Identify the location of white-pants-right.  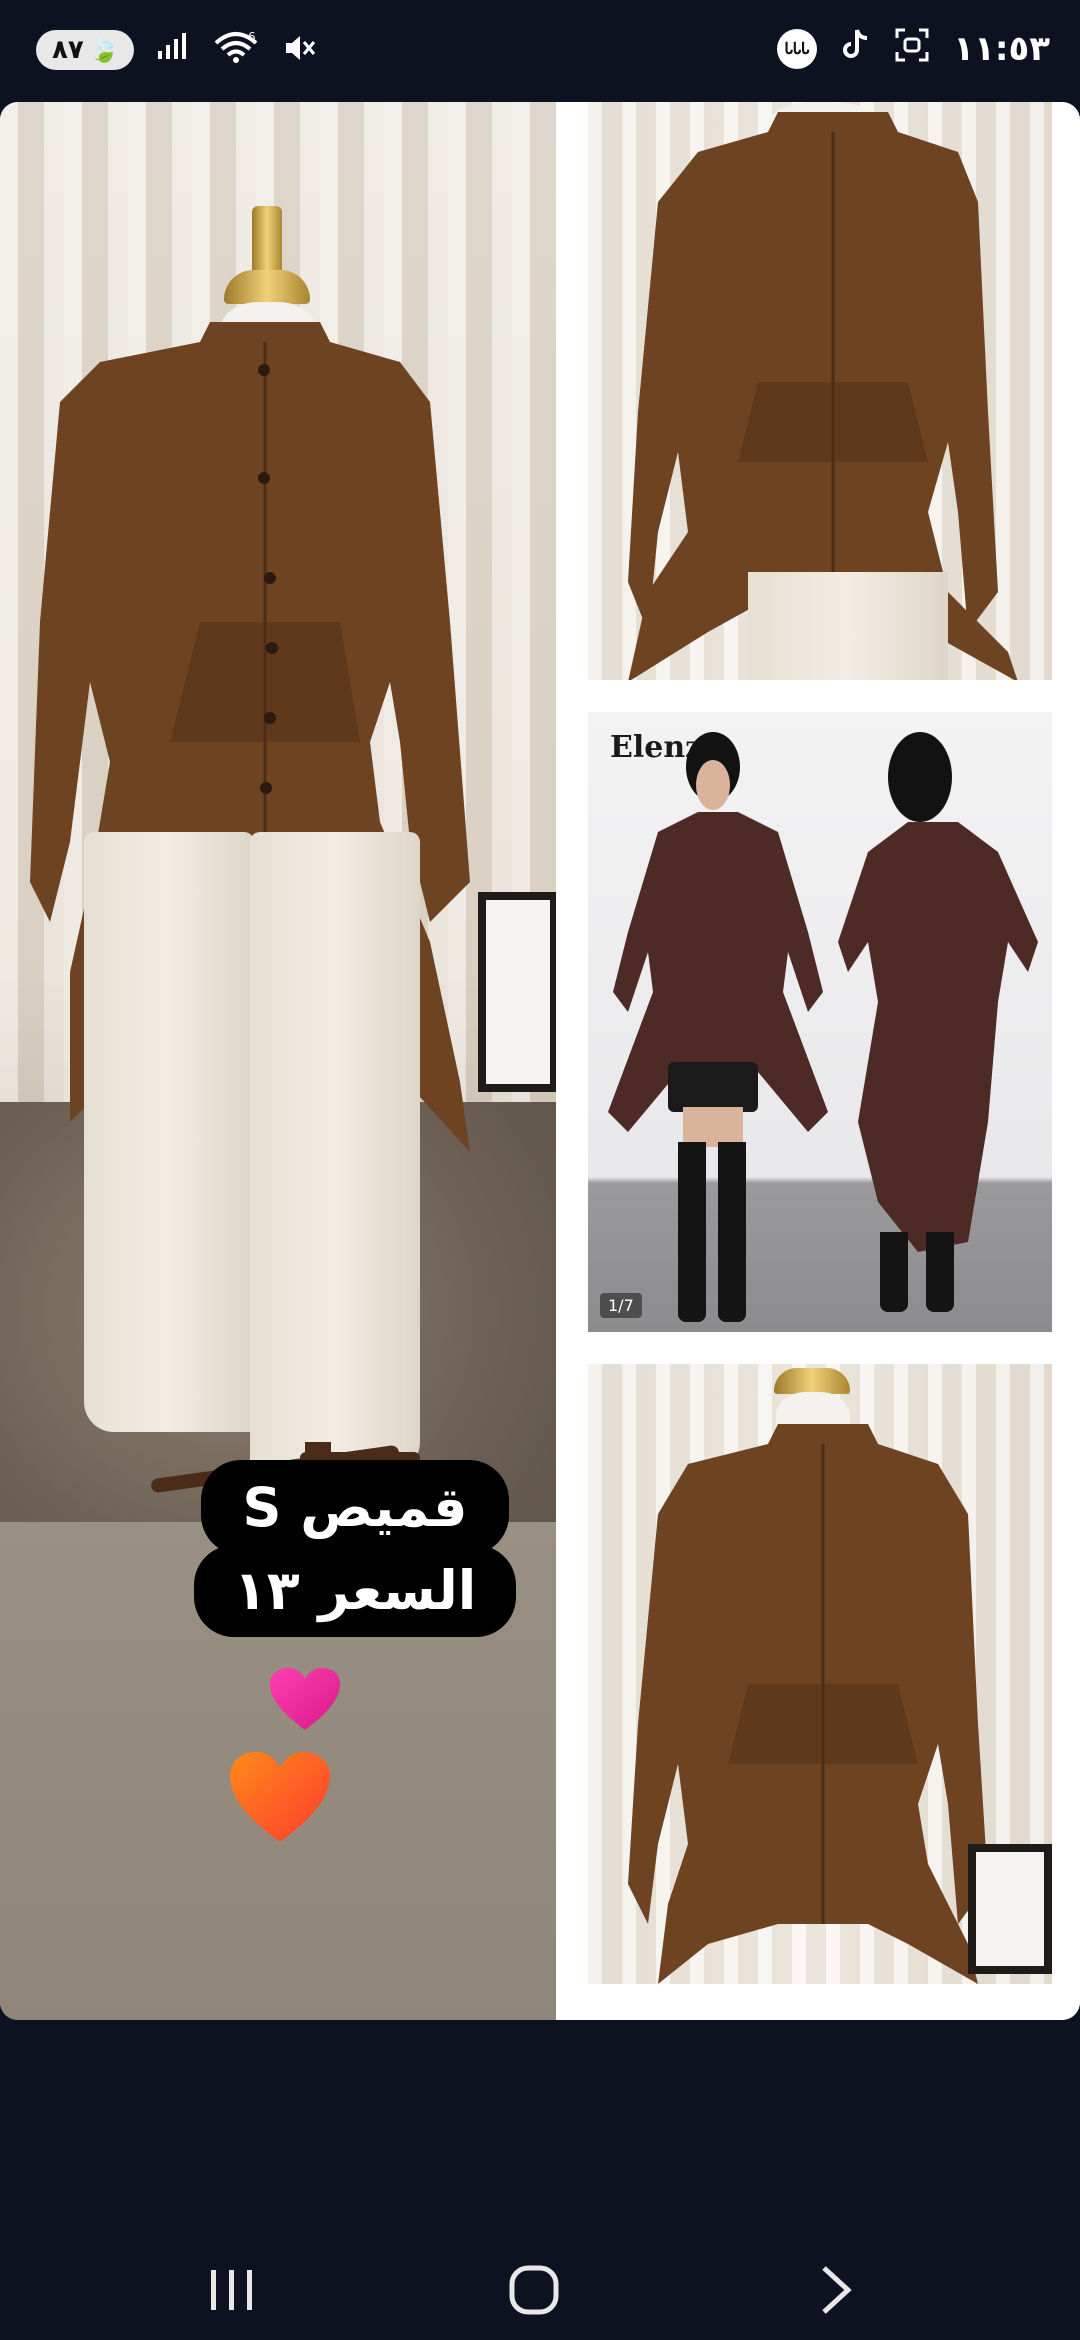
(335, 1152).